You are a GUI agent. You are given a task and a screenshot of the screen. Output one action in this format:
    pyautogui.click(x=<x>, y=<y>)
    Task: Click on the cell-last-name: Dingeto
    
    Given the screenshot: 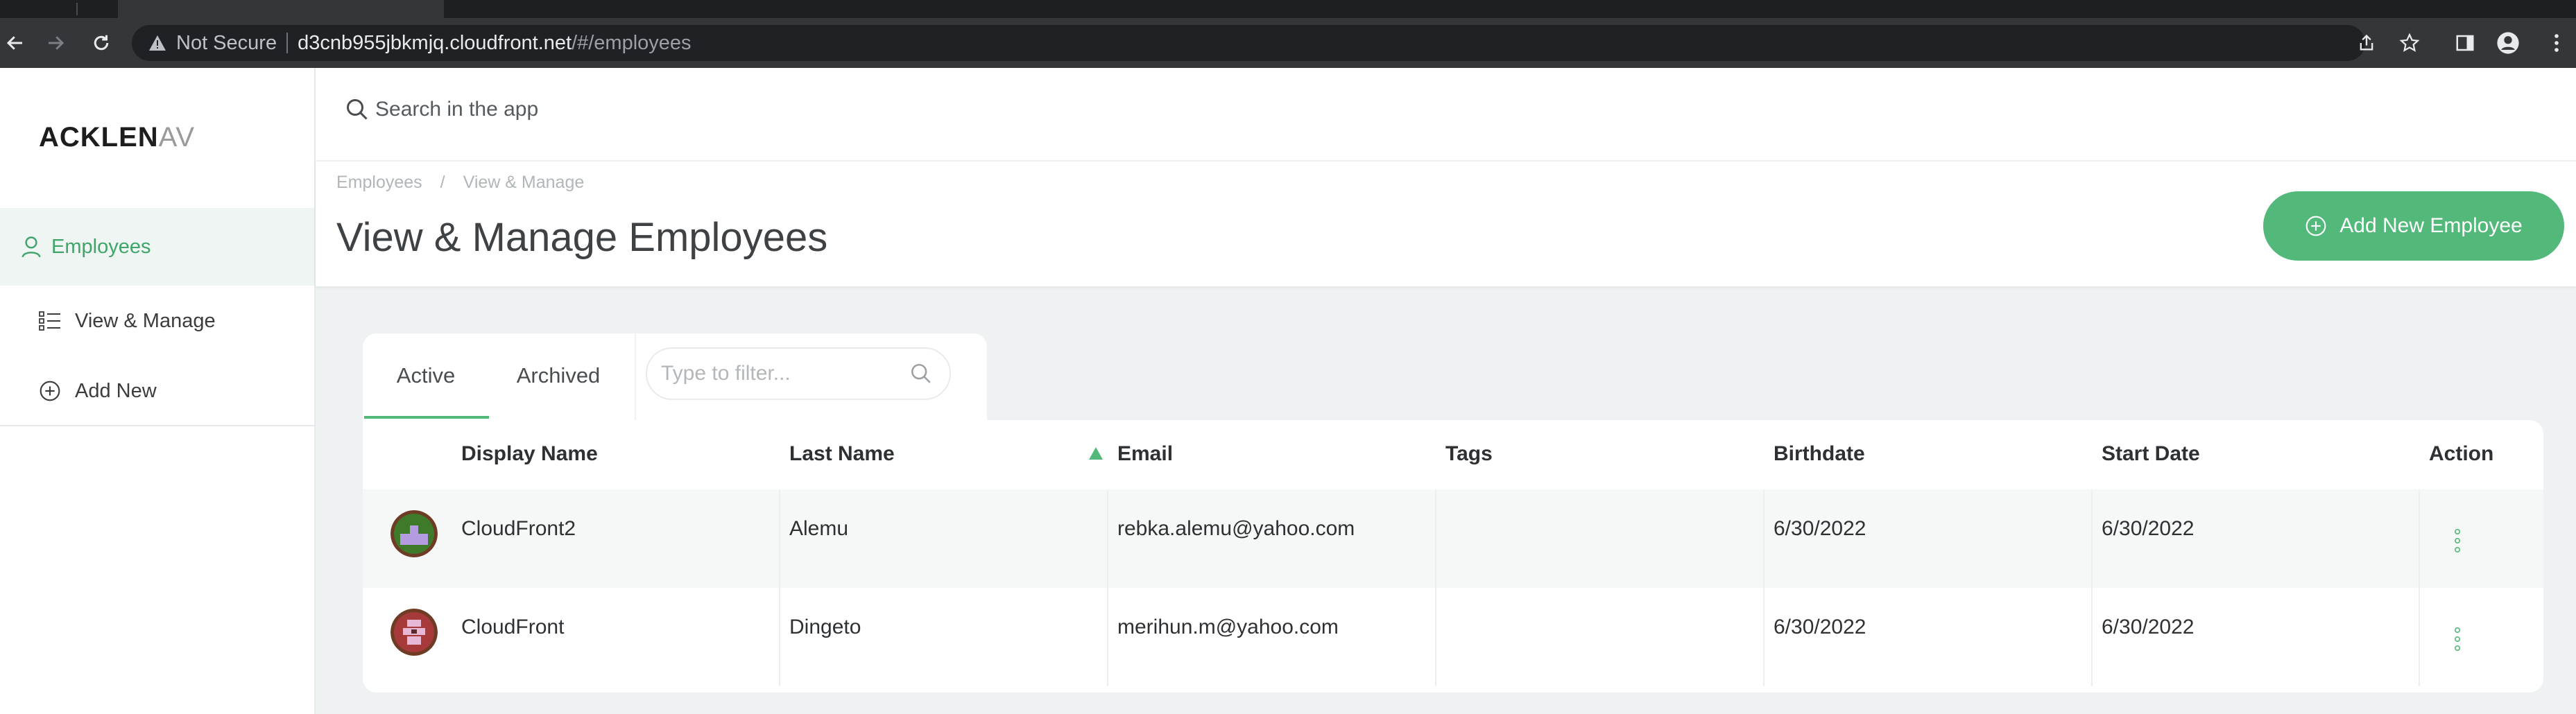 What is the action you would take?
    pyautogui.click(x=825, y=627)
    